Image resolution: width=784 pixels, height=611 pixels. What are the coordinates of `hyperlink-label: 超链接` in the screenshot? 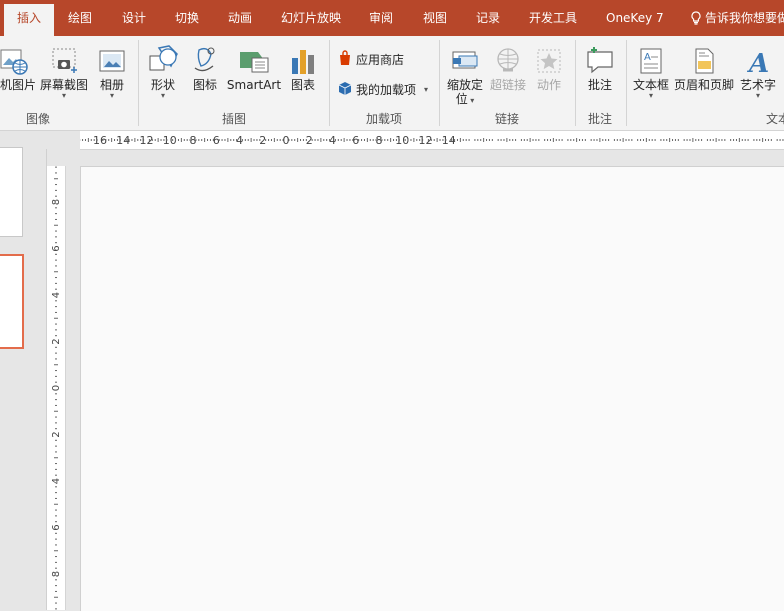 It's located at (507, 85).